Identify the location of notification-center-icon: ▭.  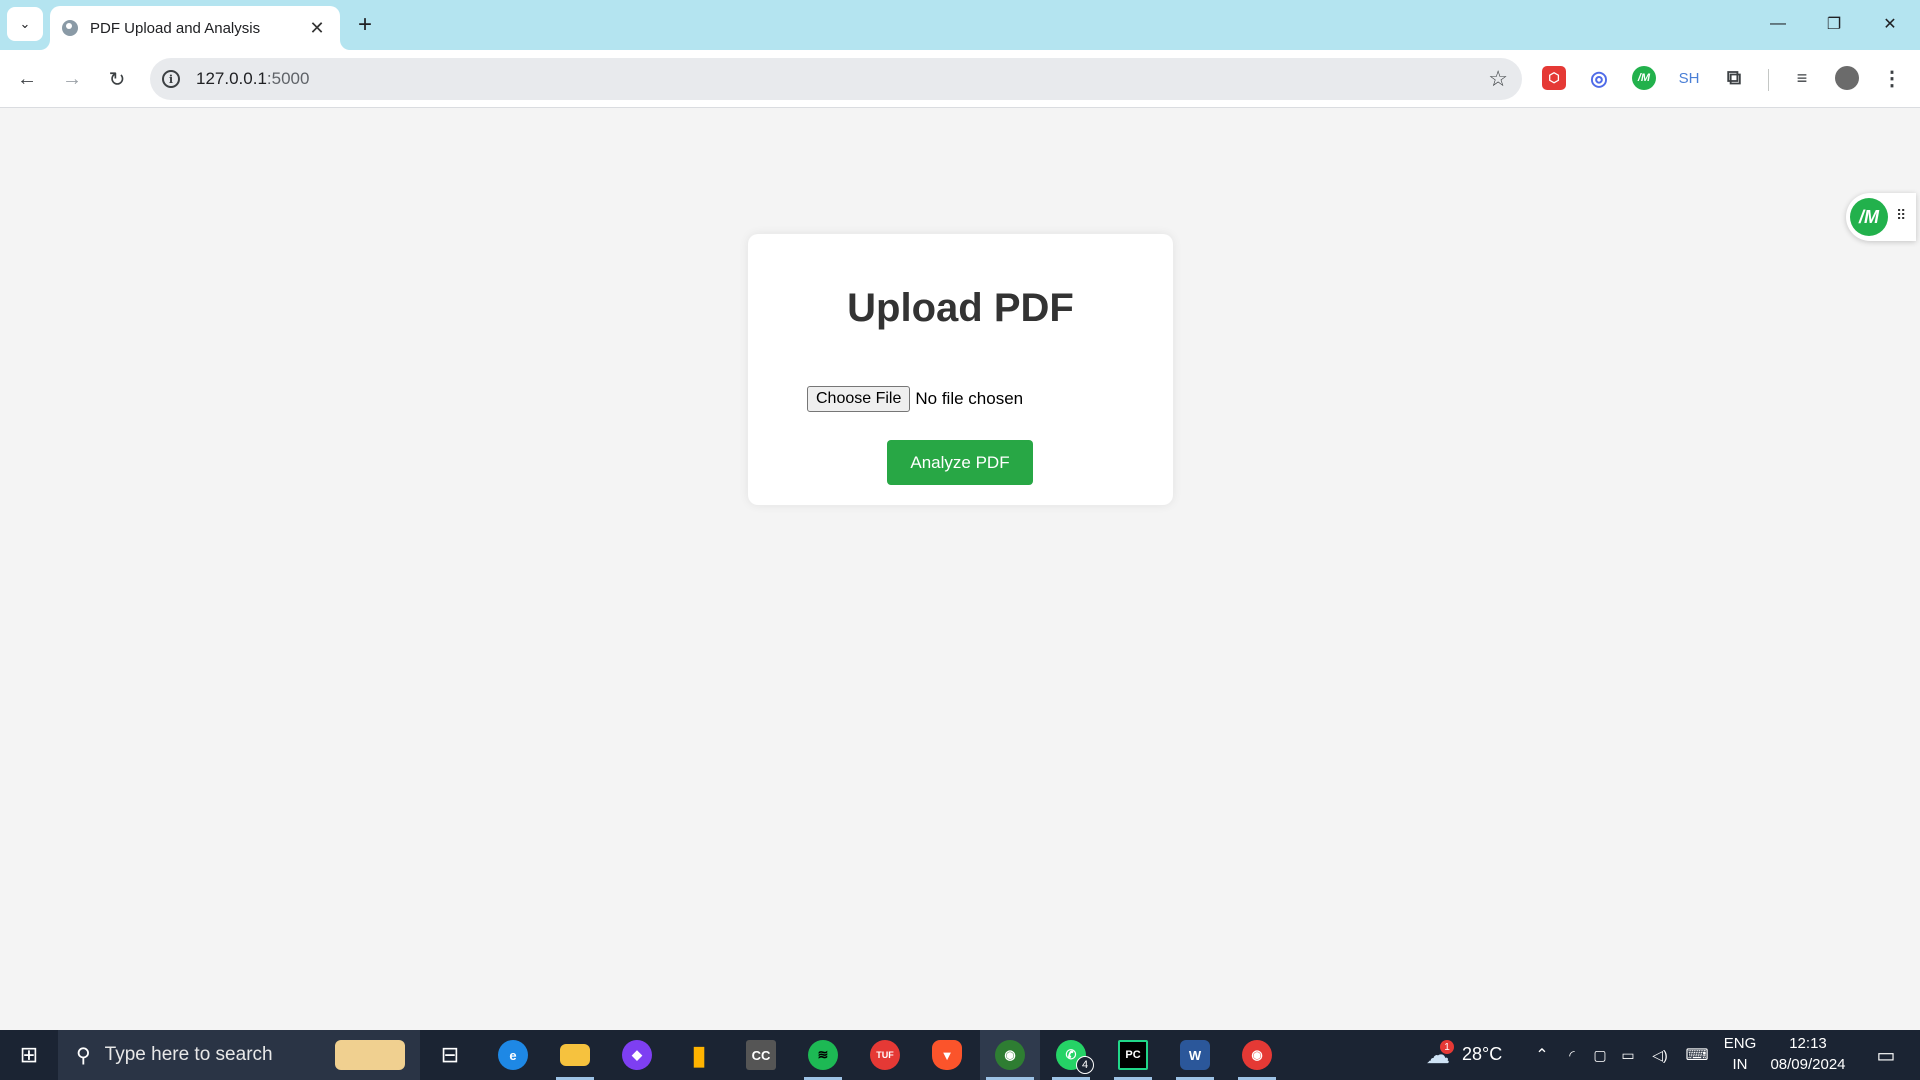
(1886, 1055).